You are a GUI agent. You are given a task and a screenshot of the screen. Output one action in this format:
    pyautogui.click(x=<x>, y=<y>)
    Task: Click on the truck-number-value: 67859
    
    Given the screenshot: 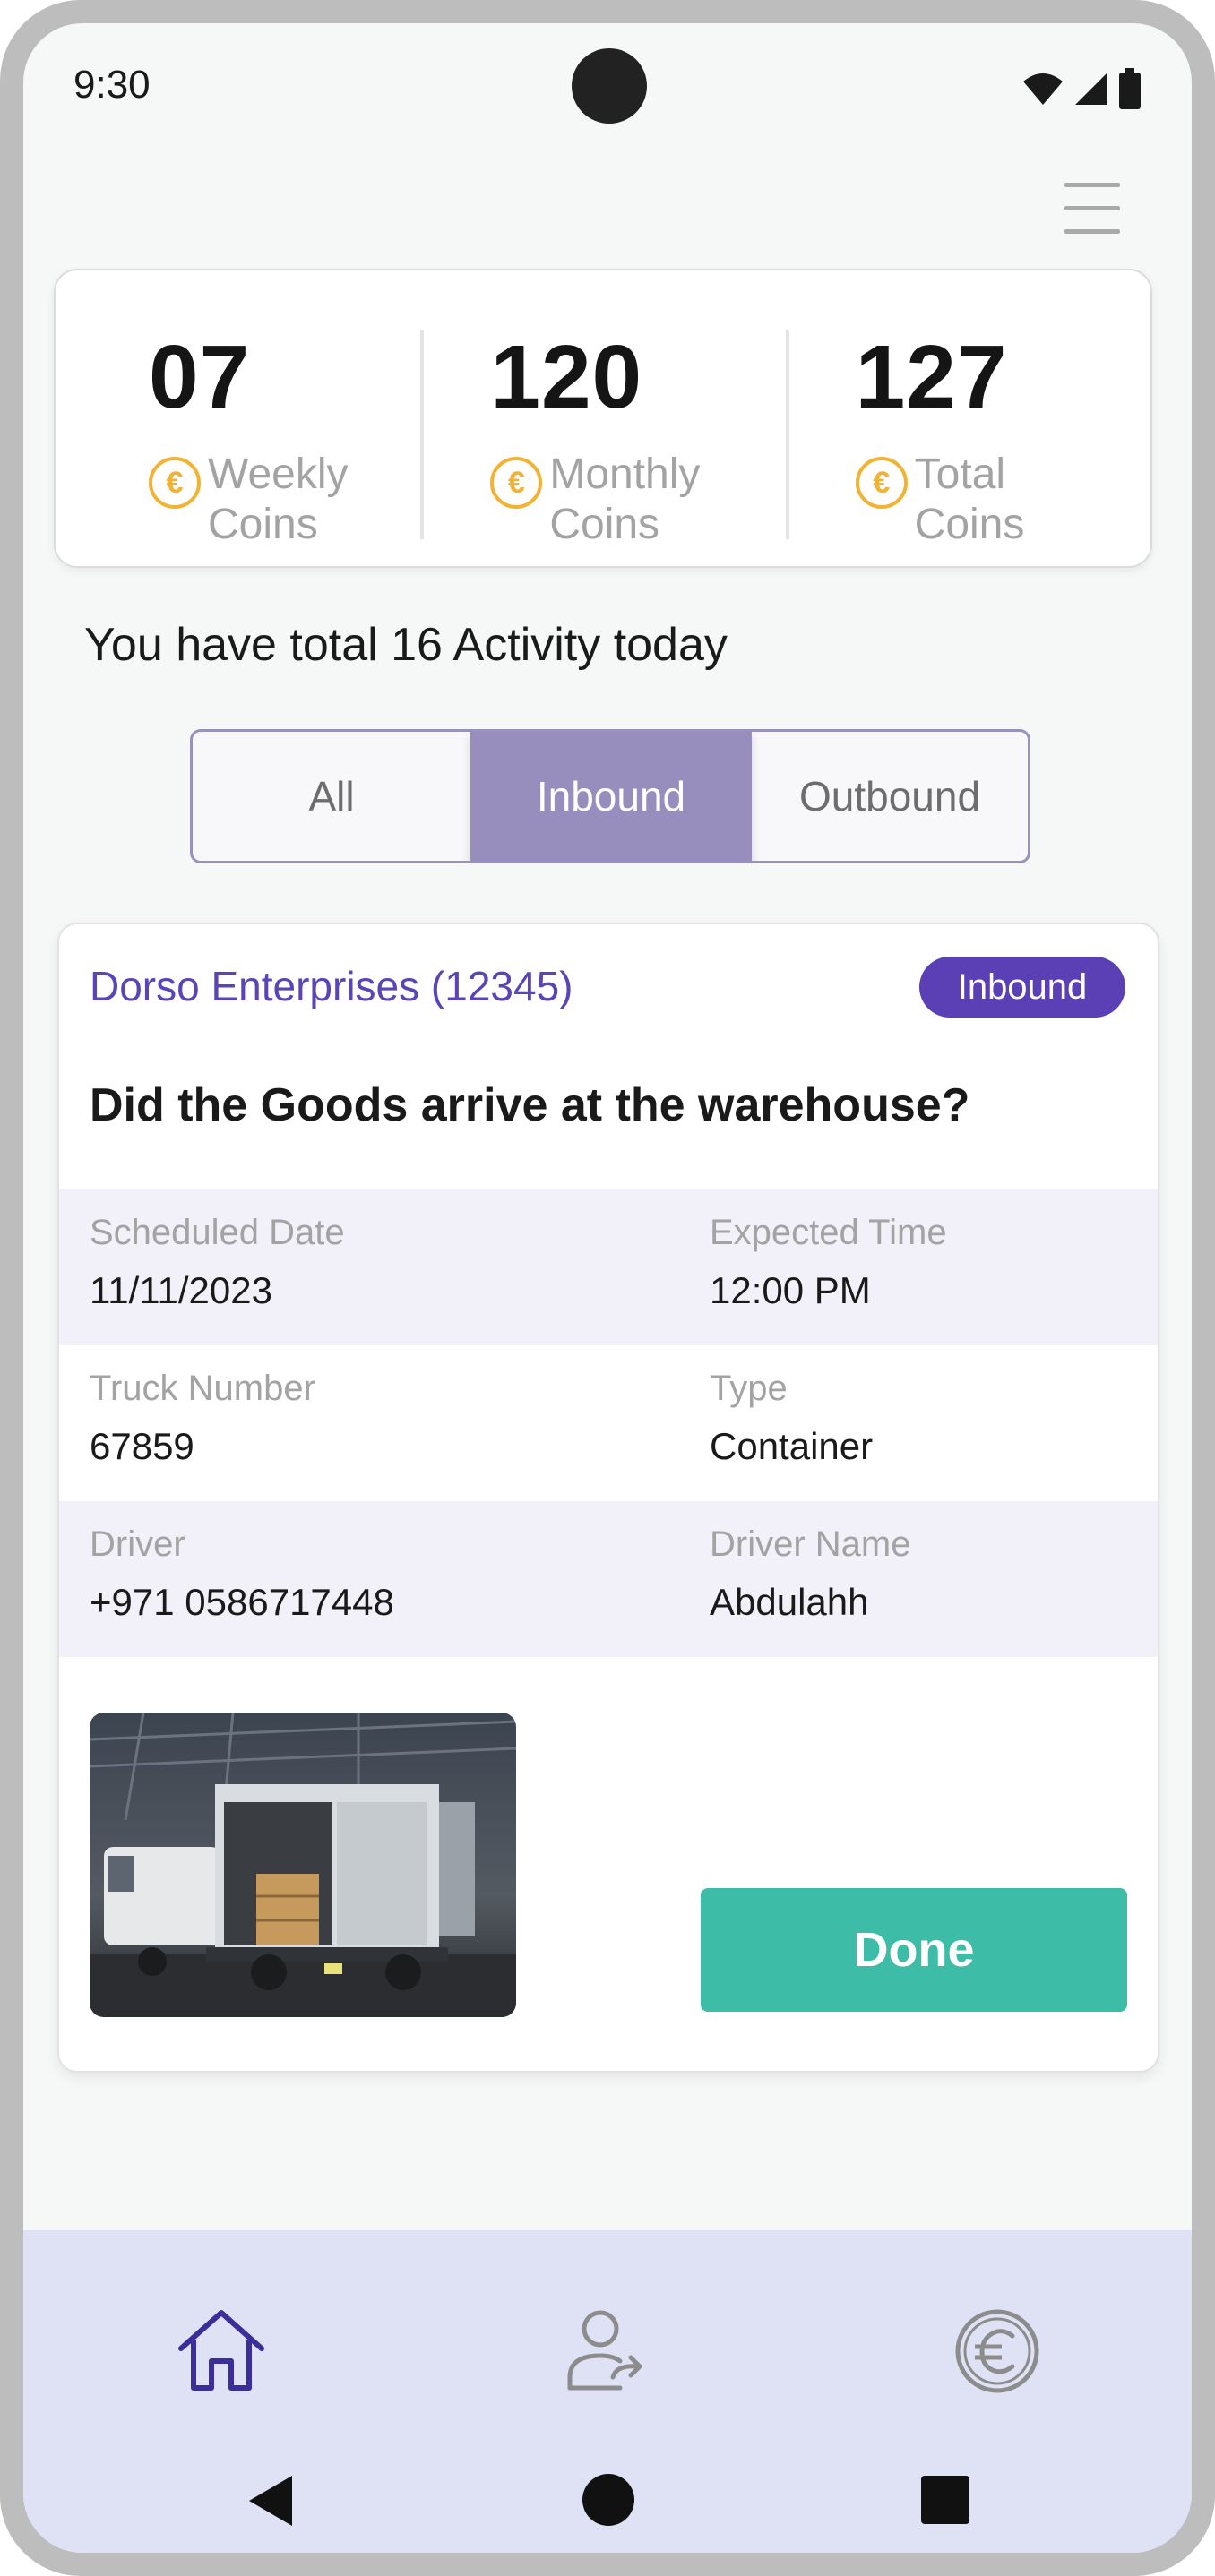 What is the action you would take?
    pyautogui.click(x=142, y=1446)
    